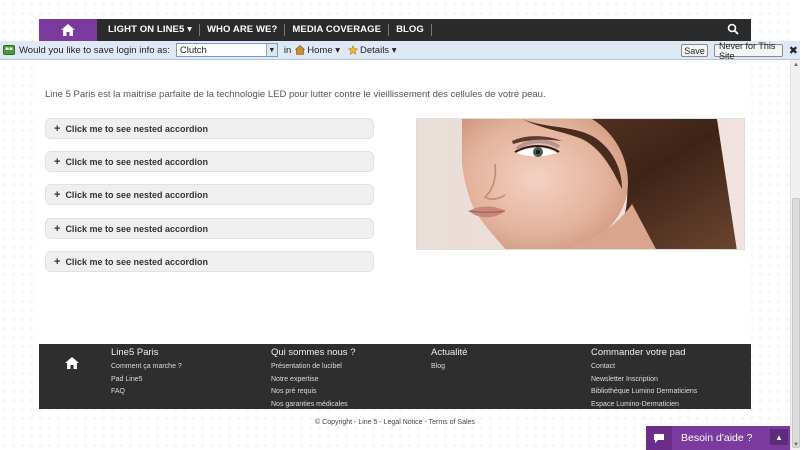  Describe the element at coordinates (226, 50) in the screenshot. I see `login-name-select: Clutch ▼` at that location.